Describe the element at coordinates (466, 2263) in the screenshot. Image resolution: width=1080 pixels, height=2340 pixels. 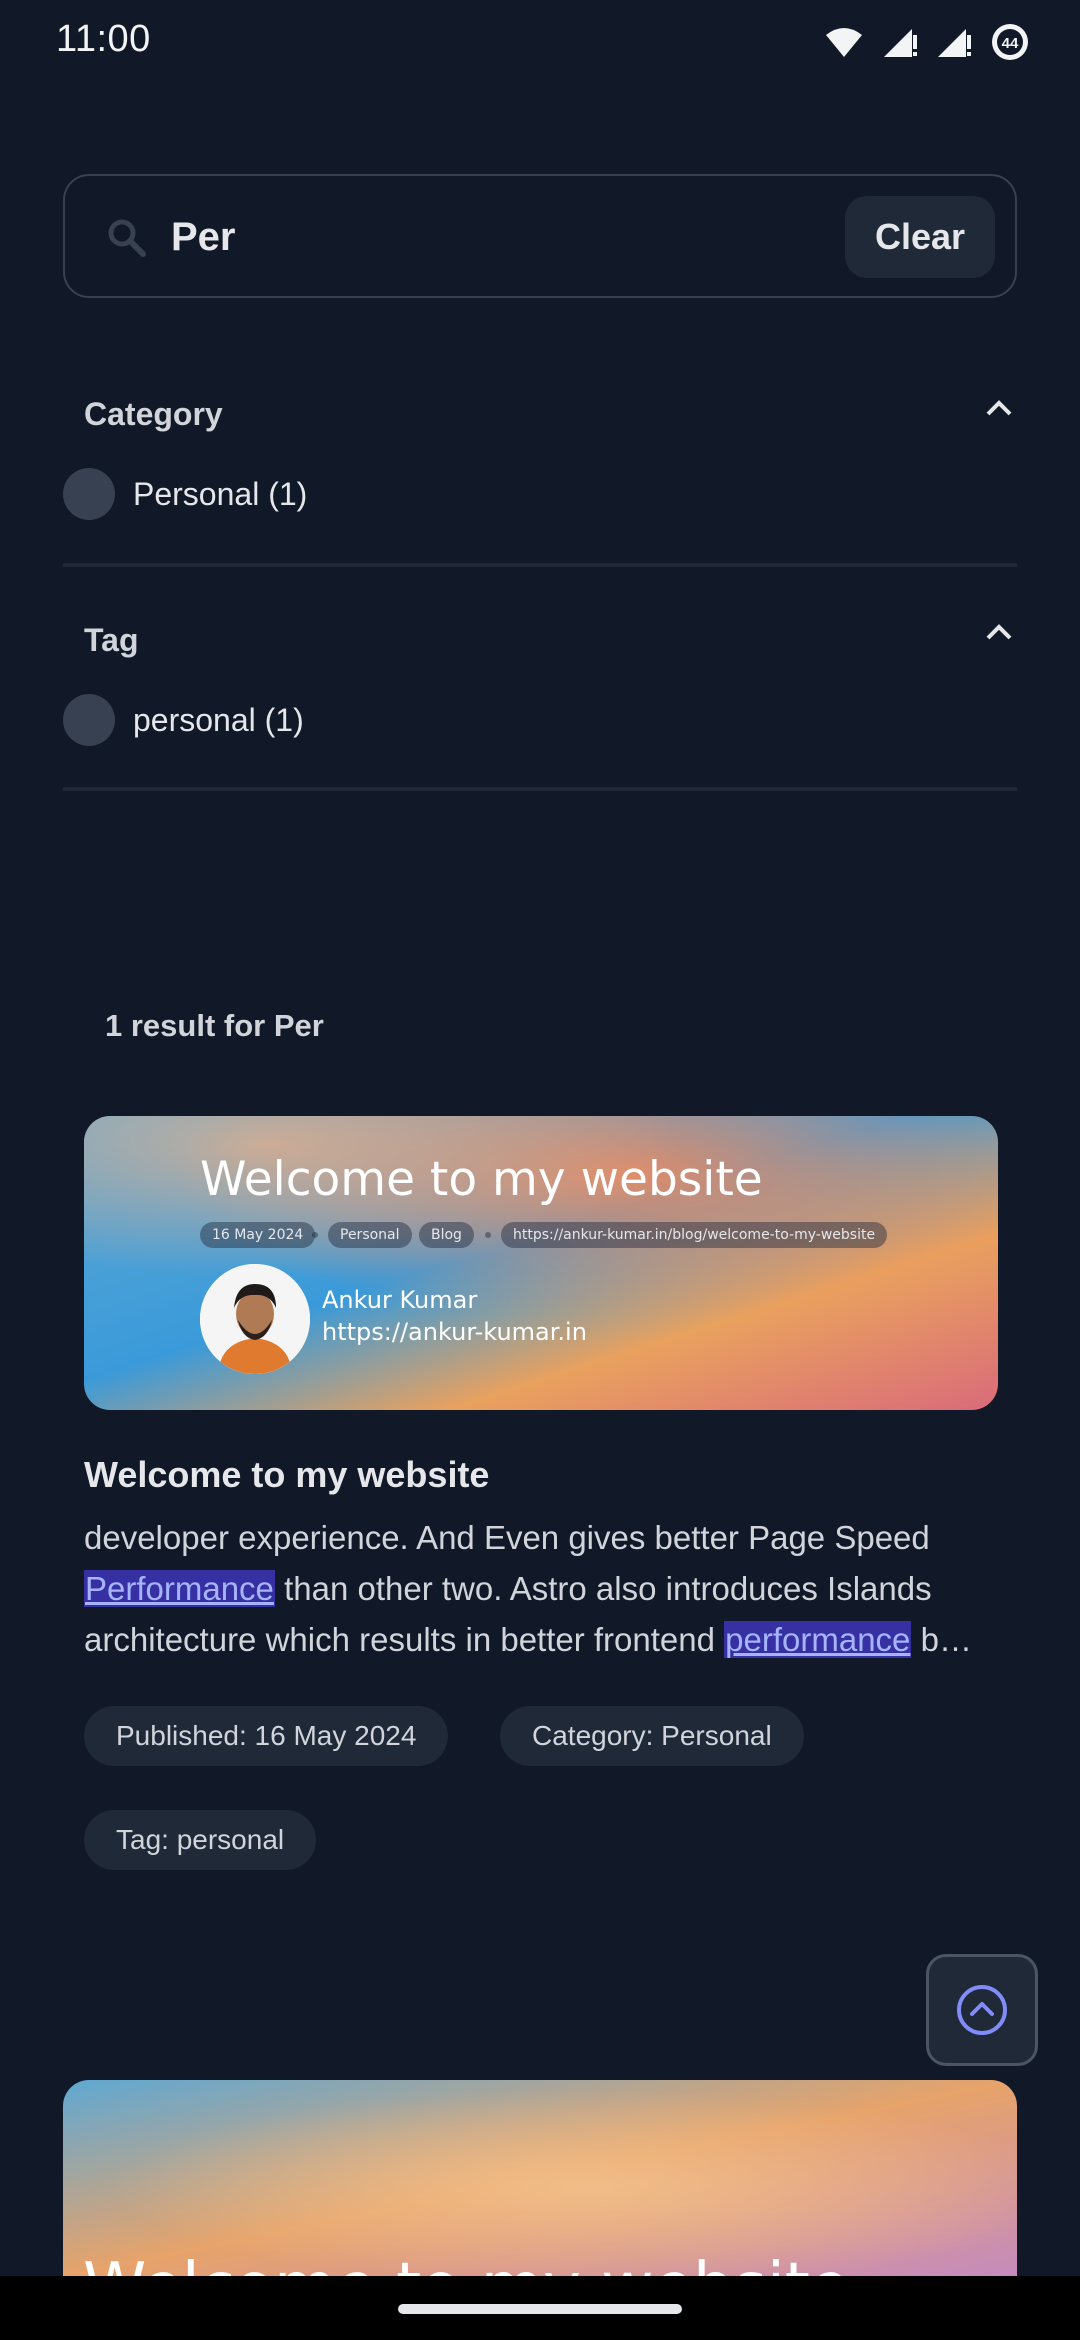
I see `next-card-title: Welcome to my website` at that location.